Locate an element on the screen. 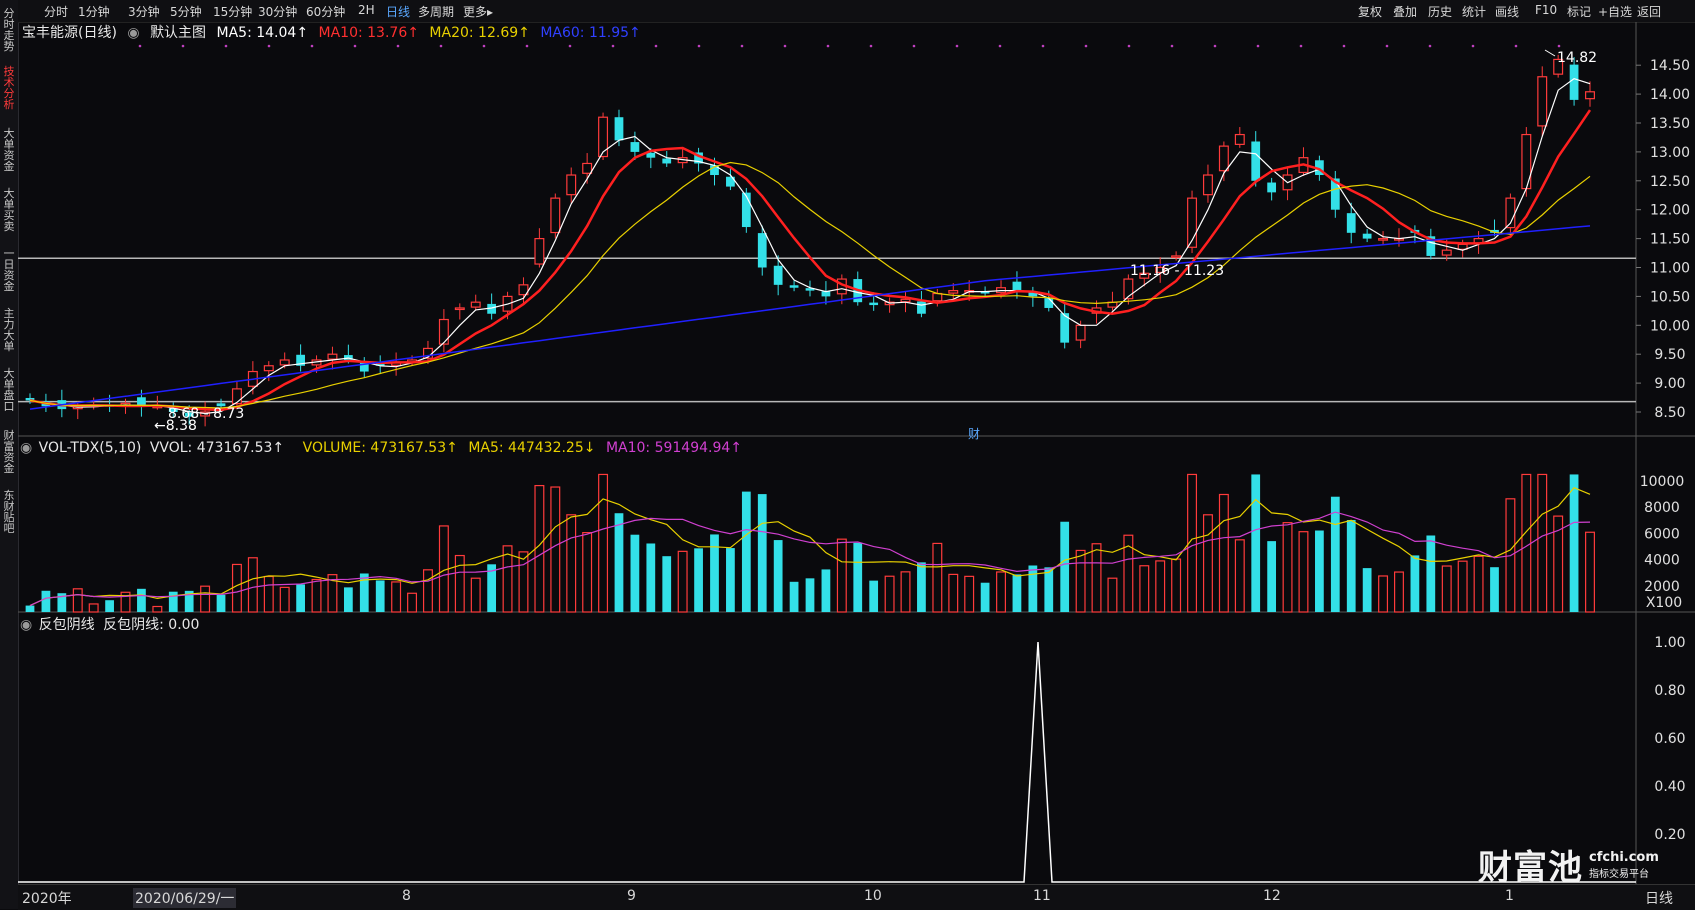  date-label-2: 8 is located at coordinates (406, 896).